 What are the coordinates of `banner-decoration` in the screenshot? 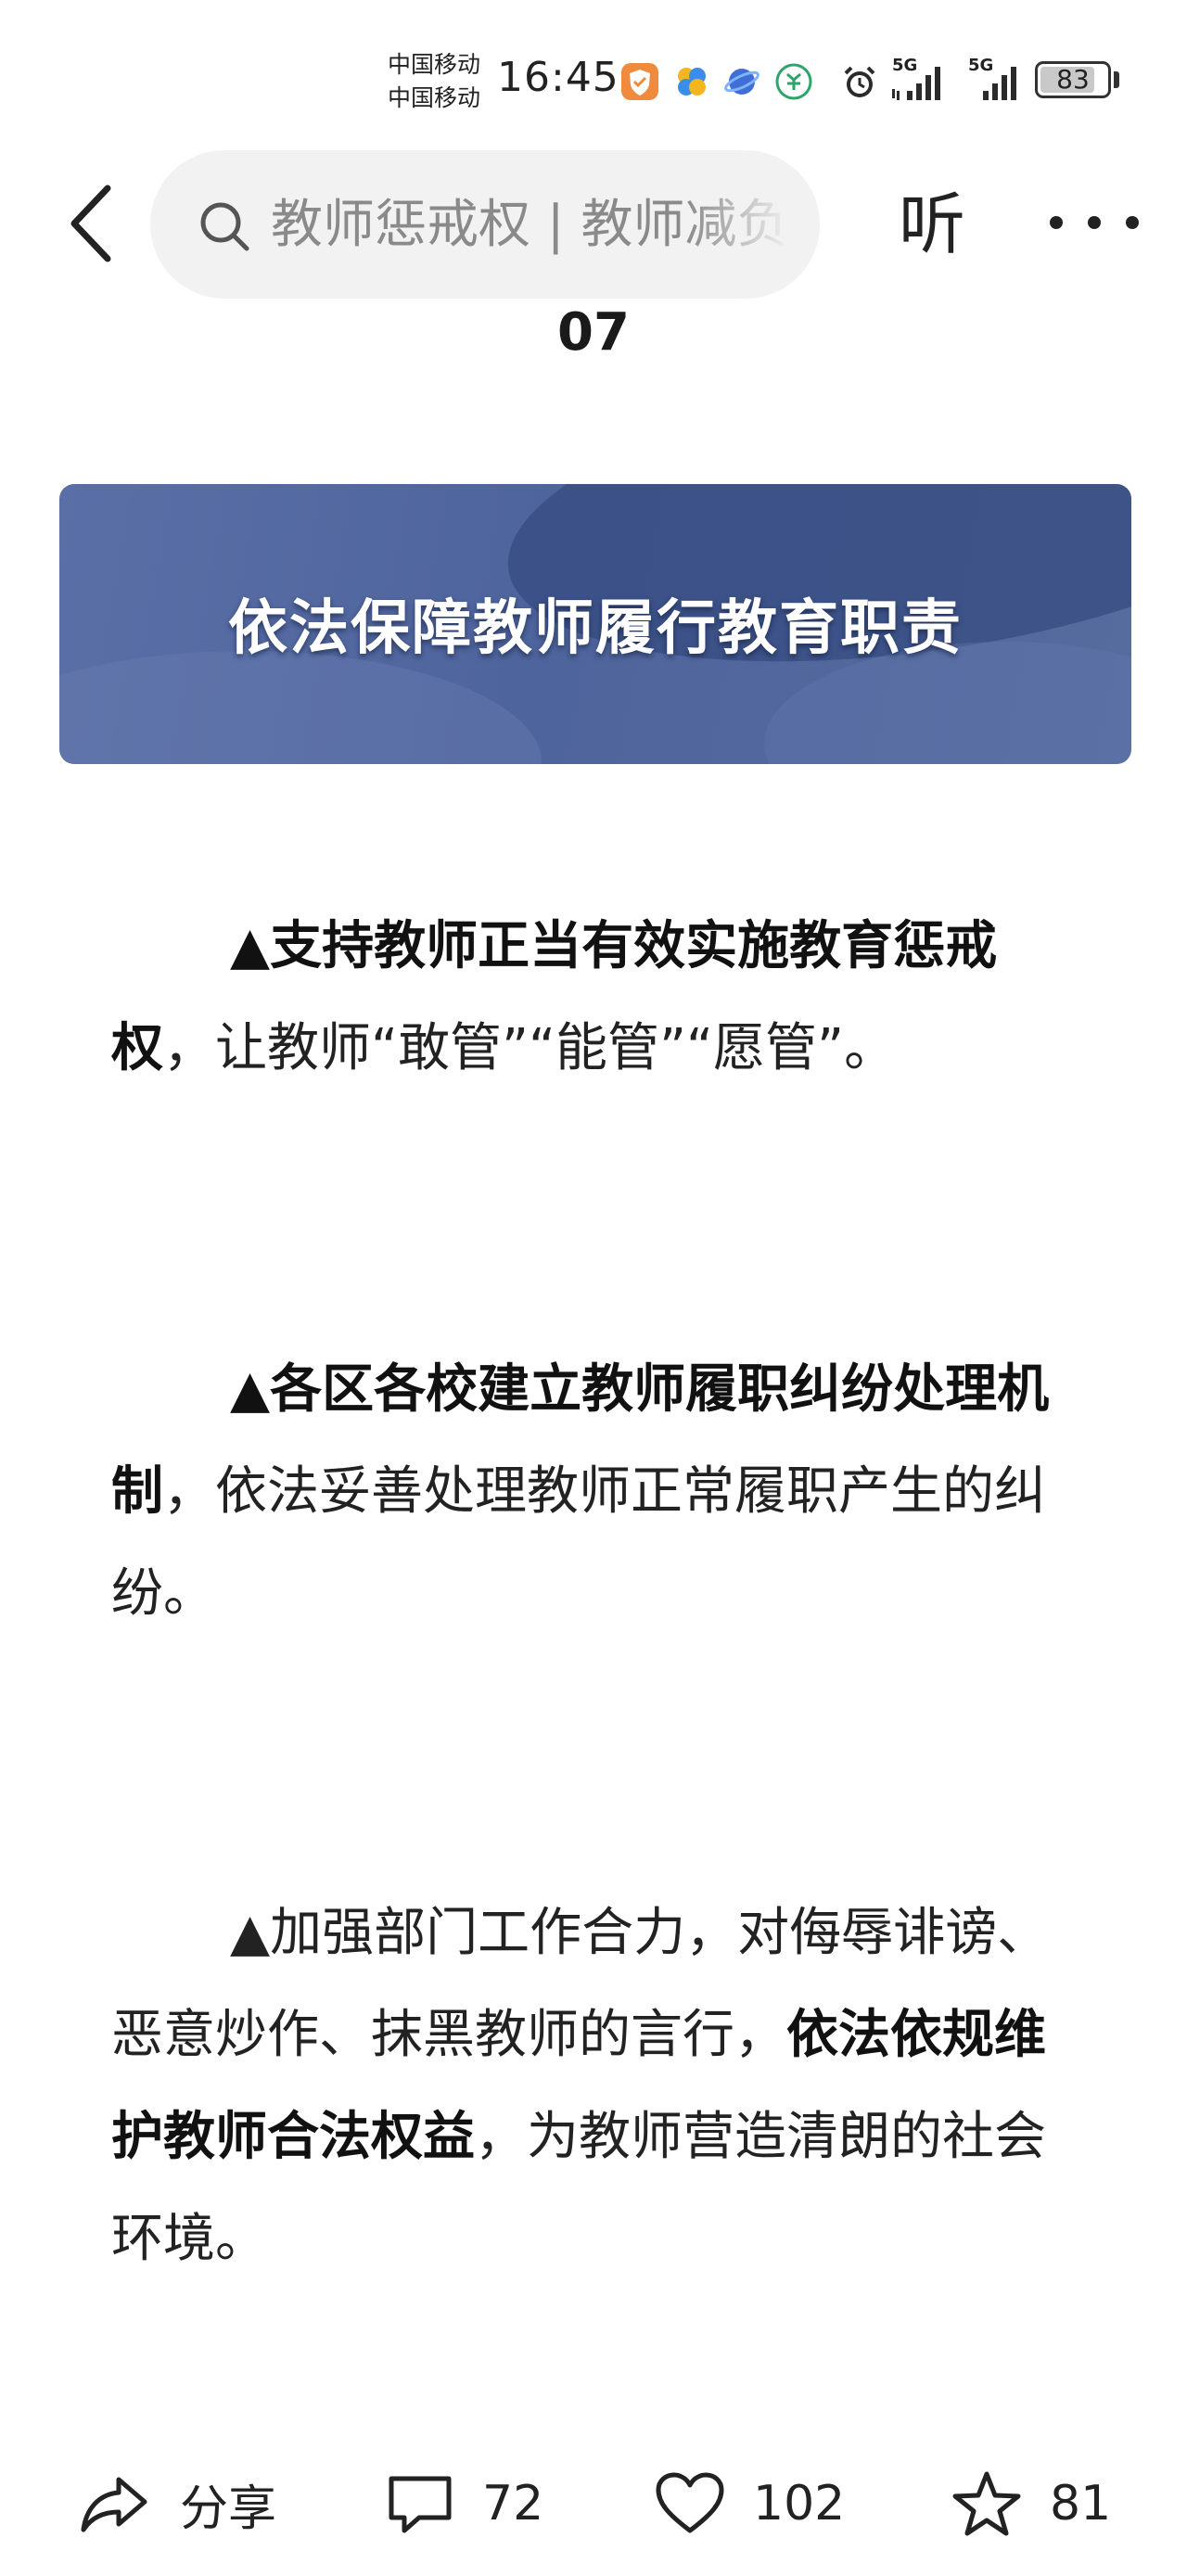 It's located at (300, 707).